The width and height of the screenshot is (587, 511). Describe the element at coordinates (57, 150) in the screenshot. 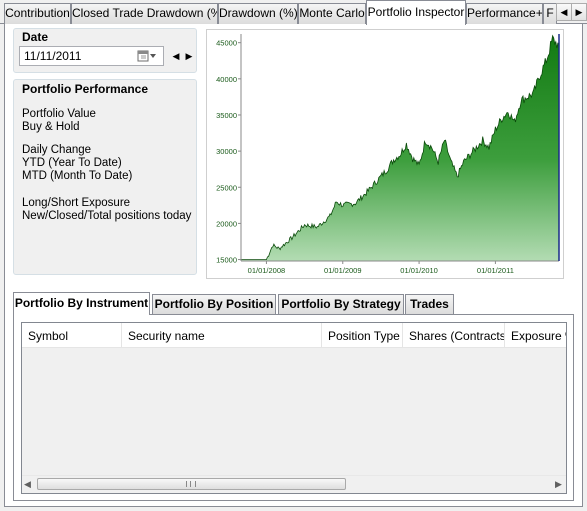

I see `daily-change-label: Daily Change` at that location.